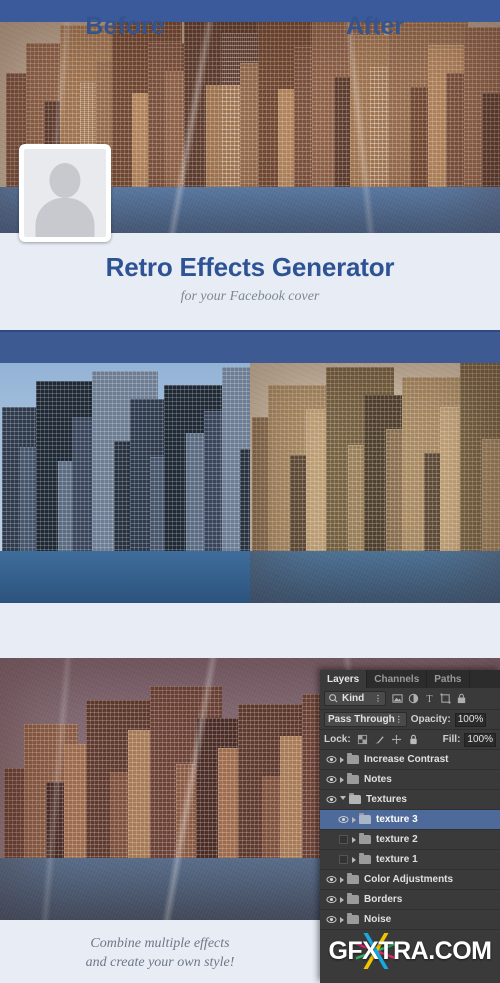 The height and width of the screenshot is (983, 500). I want to click on lock-label: Lock:, so click(337, 739).